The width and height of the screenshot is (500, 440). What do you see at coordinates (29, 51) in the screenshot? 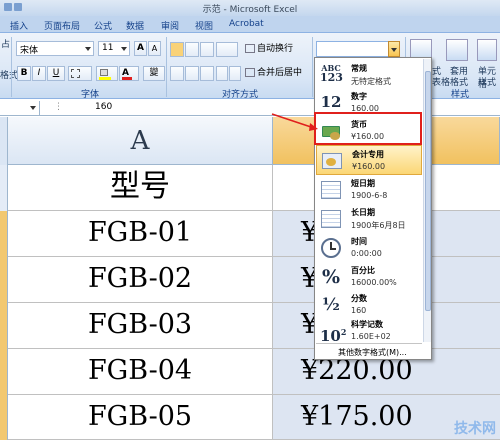
I see `font-name-value: 宋体` at bounding box center [29, 51].